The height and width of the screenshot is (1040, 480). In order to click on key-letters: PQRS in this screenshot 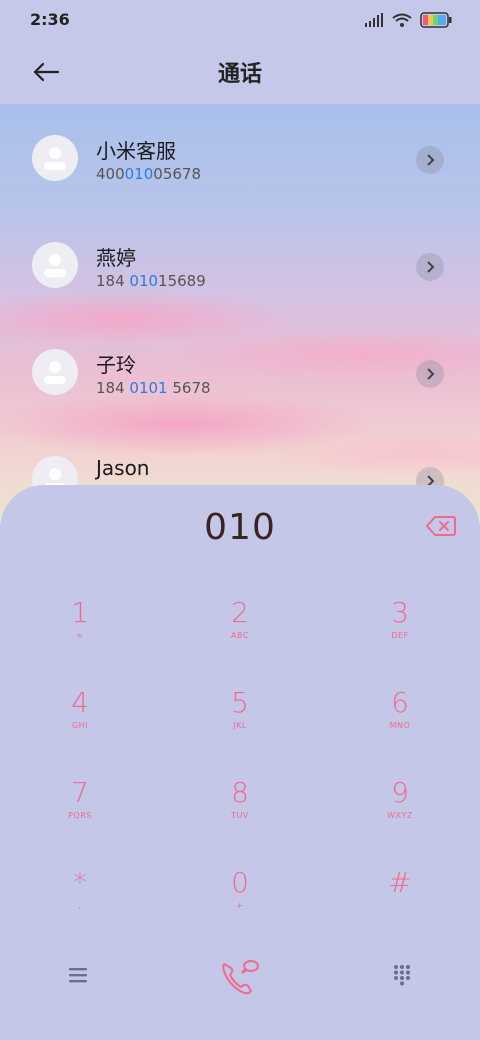, I will do `click(80, 815)`.